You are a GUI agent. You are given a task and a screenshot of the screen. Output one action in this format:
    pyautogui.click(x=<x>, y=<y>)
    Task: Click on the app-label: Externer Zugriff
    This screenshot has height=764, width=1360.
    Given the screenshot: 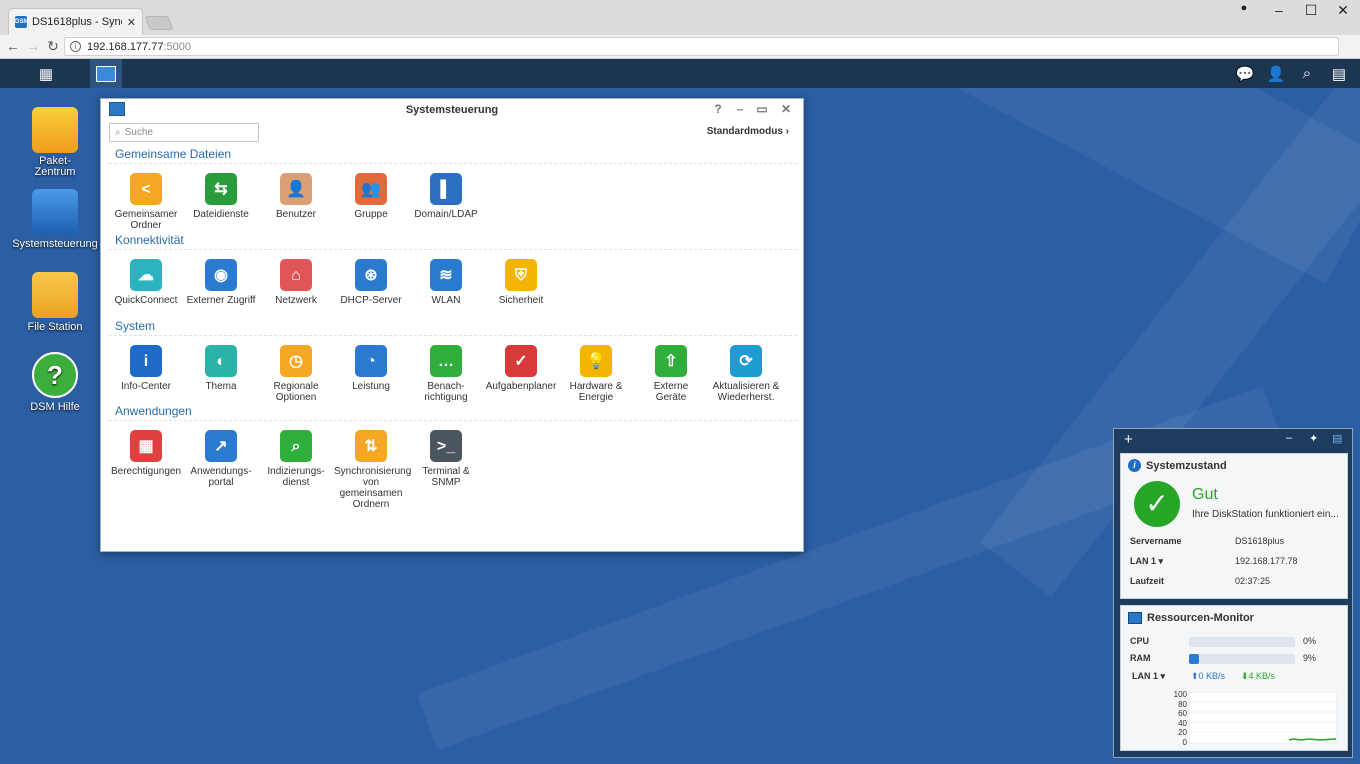 What is the action you would take?
    pyautogui.click(x=221, y=300)
    